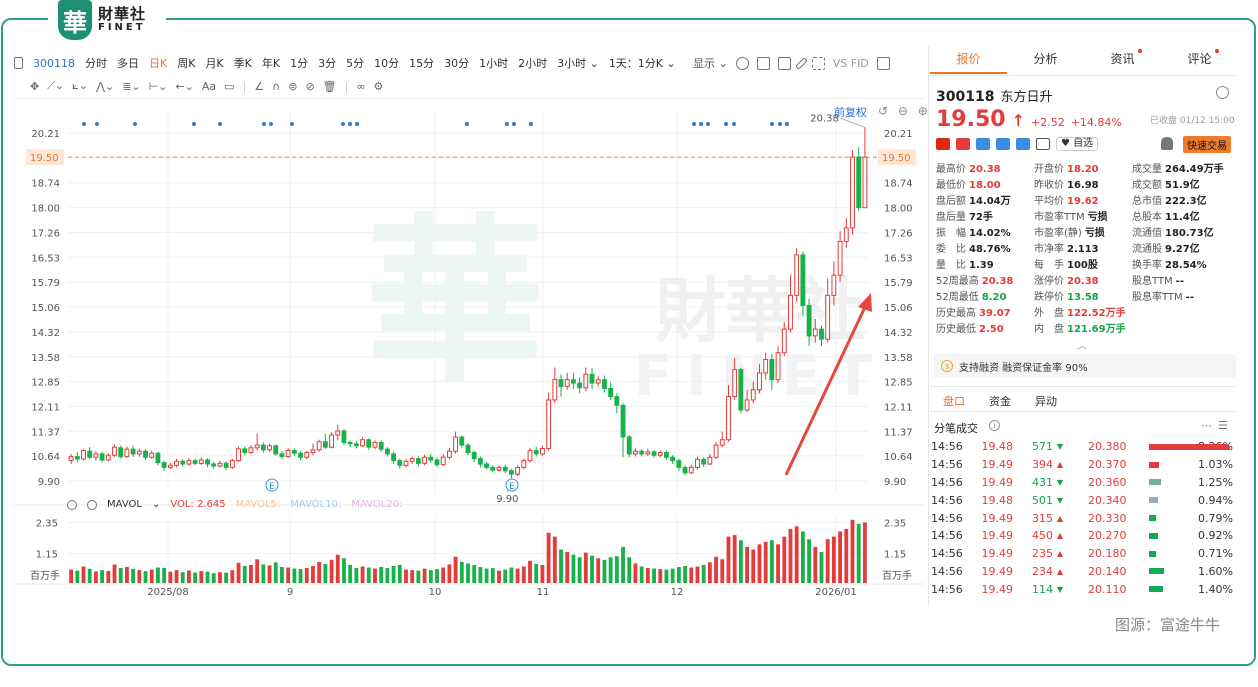 Image resolution: width=1258 pixels, height=687 pixels. Describe the element at coordinates (968, 62) in the screenshot. I see `tab-quote: 报价` at that location.